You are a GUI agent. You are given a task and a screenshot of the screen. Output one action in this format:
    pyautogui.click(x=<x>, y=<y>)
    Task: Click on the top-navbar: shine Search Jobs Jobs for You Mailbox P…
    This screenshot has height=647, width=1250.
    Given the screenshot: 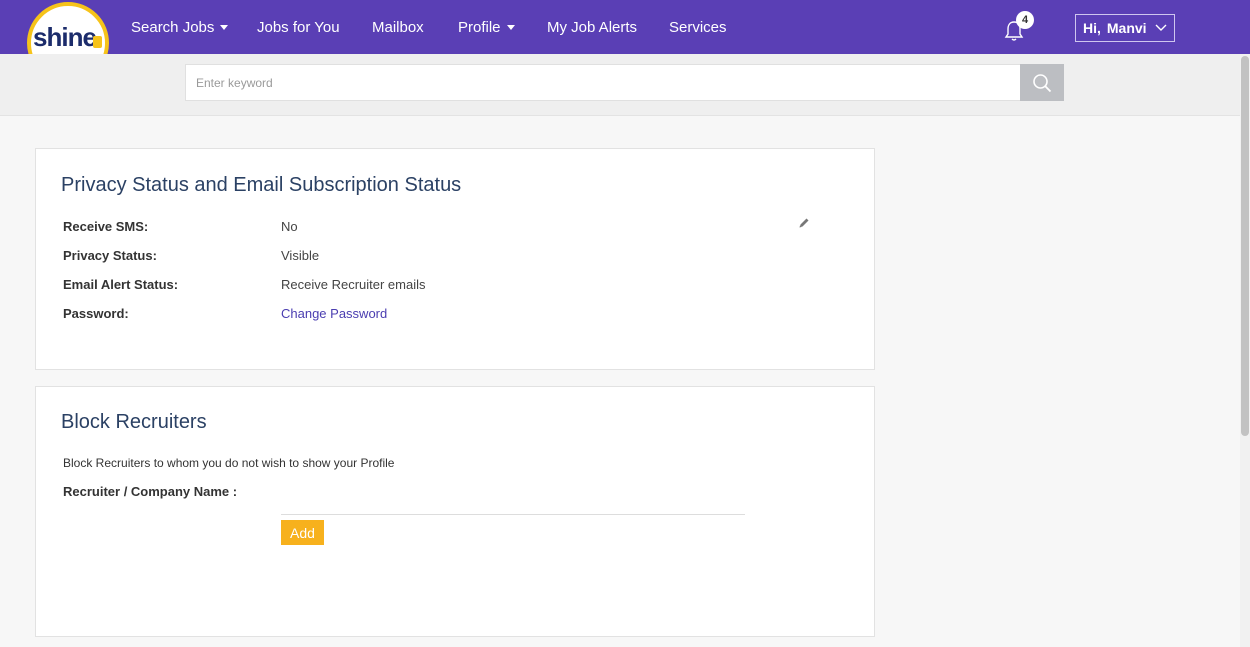 What is the action you would take?
    pyautogui.click(x=625, y=27)
    